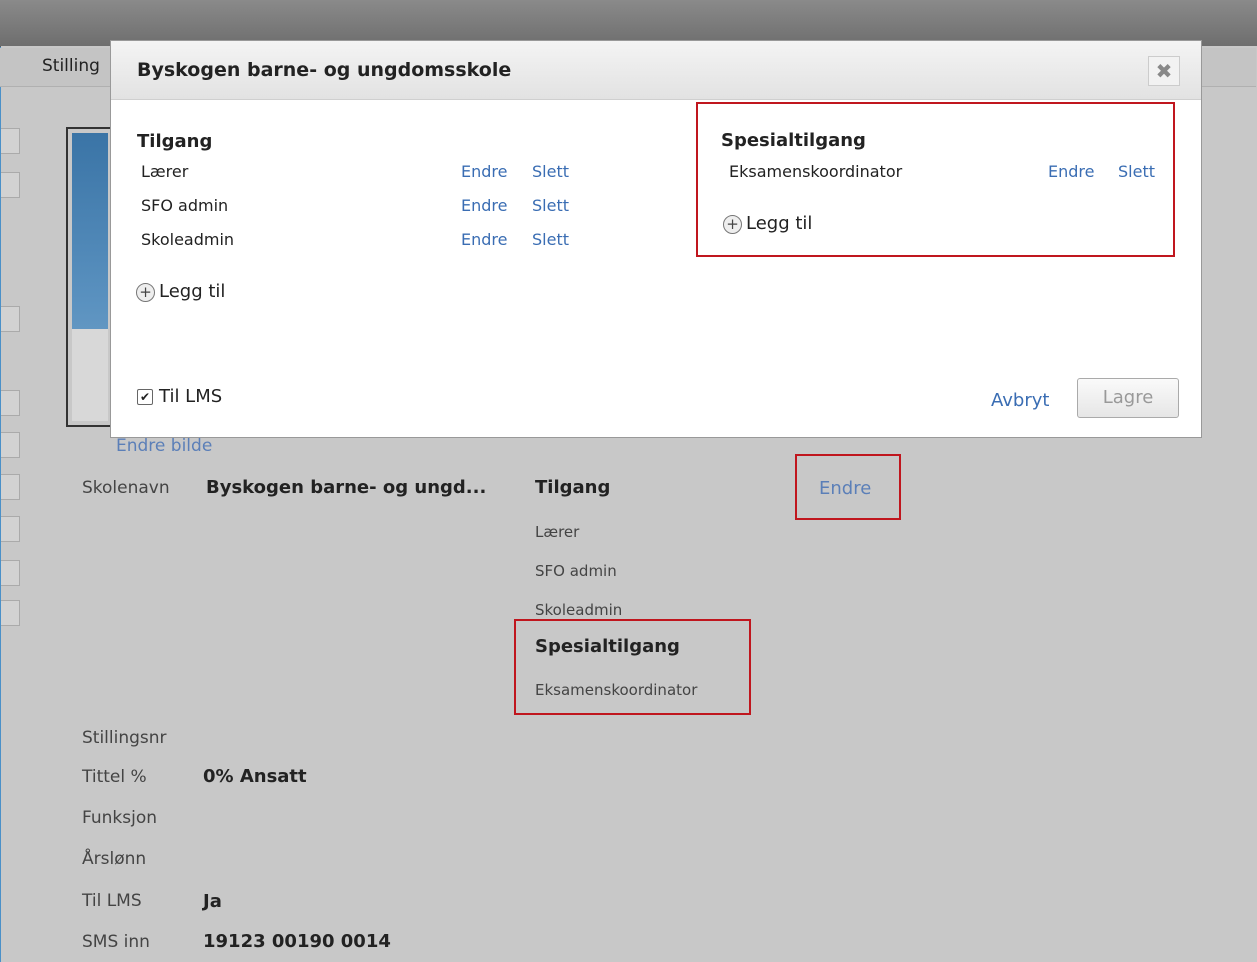  Describe the element at coordinates (1020, 400) in the screenshot. I see `cancel-button: Avbryt` at that location.